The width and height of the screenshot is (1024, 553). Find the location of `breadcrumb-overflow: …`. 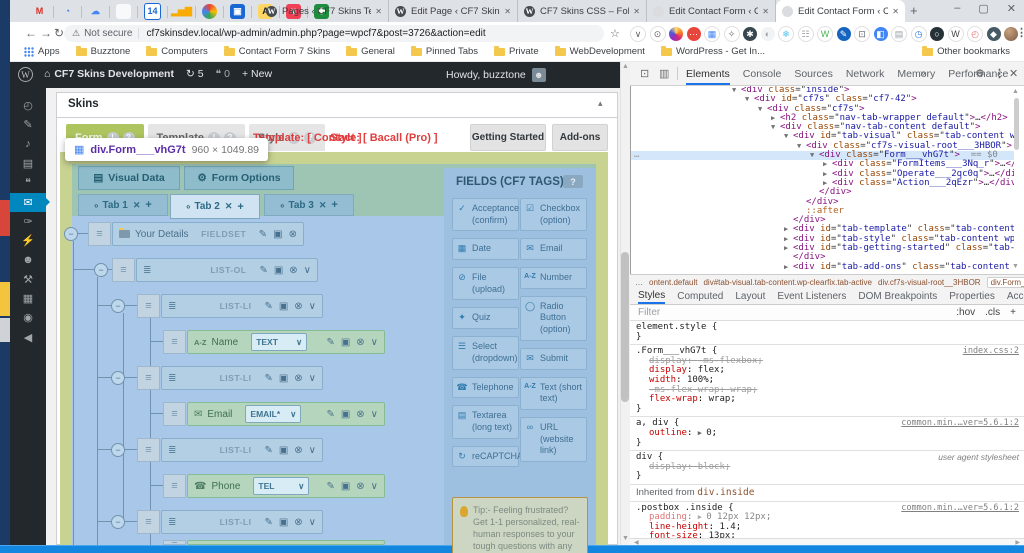

breadcrumb-overflow: … is located at coordinates (639, 282).